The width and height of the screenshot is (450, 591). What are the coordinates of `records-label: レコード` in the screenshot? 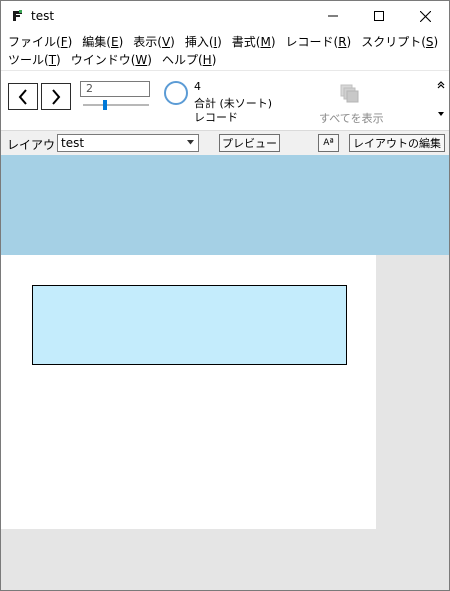 It's located at (216, 117).